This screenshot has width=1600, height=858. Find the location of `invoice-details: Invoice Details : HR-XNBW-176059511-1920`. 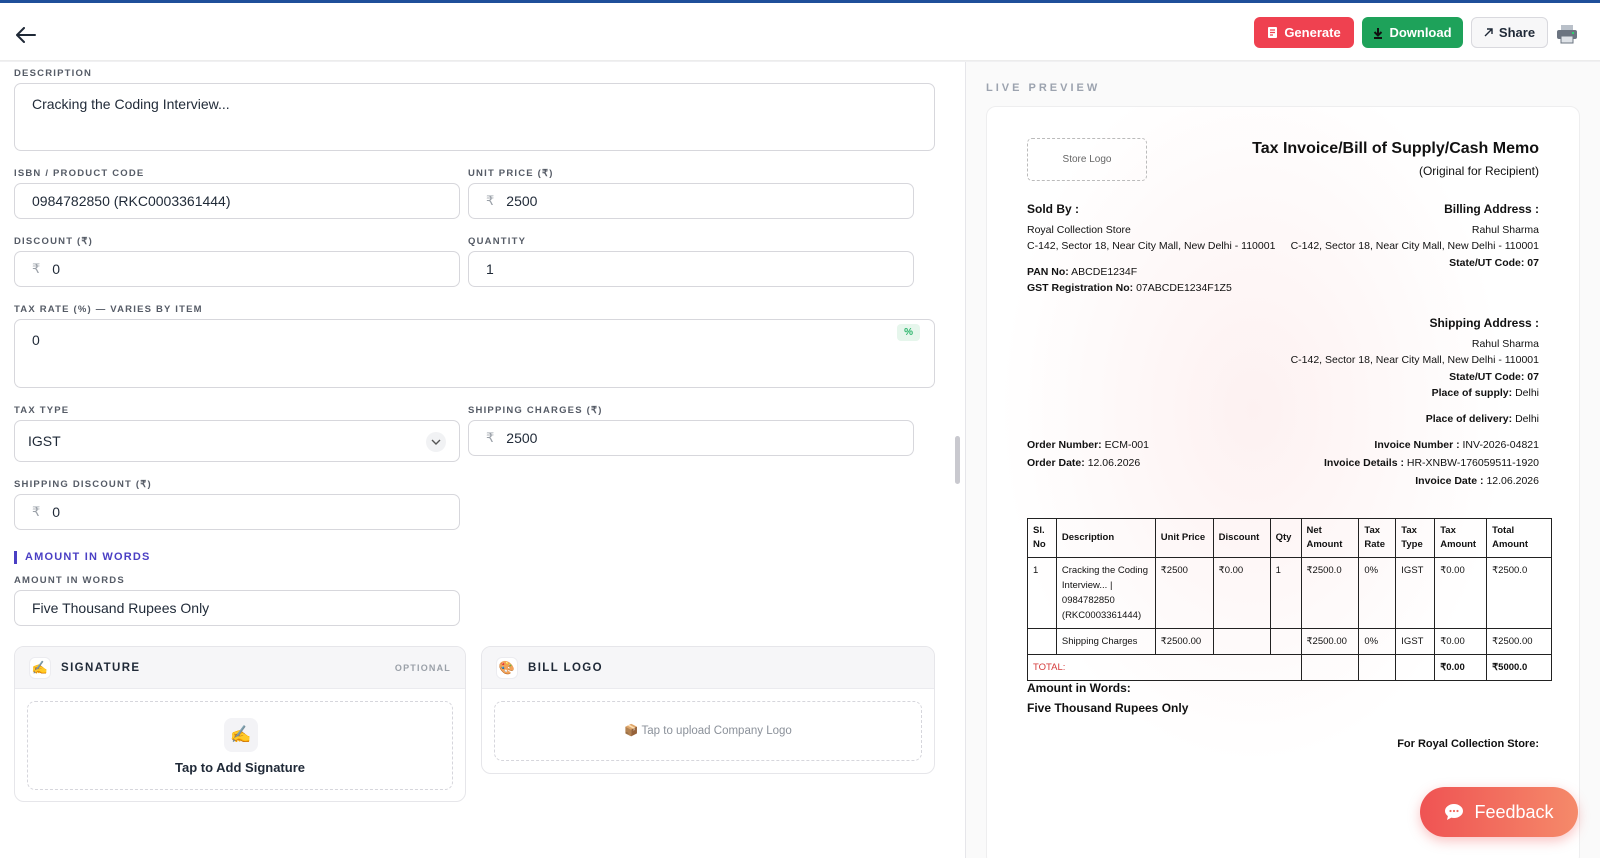

invoice-details: Invoice Details : HR-XNBW-176059511-1920 is located at coordinates (1431, 463).